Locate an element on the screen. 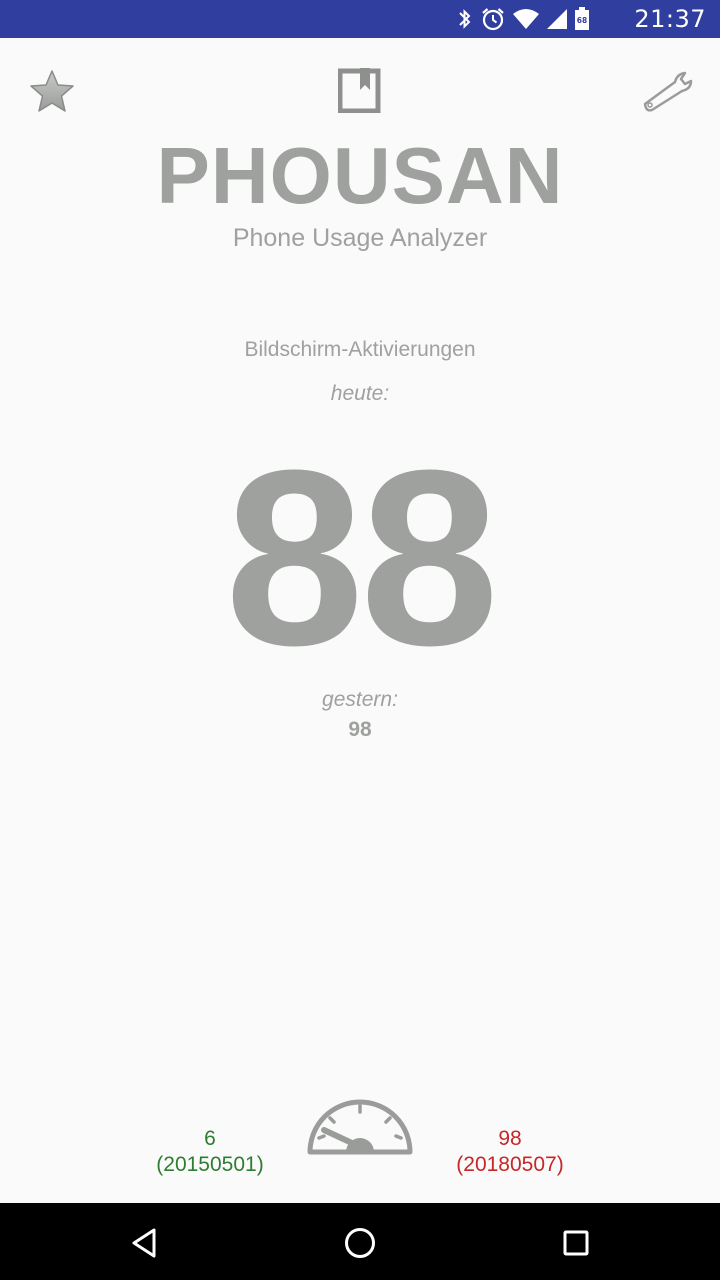 Image resolution: width=720 pixels, height=1280 pixels. yesterday-count: 98 is located at coordinates (360, 729).